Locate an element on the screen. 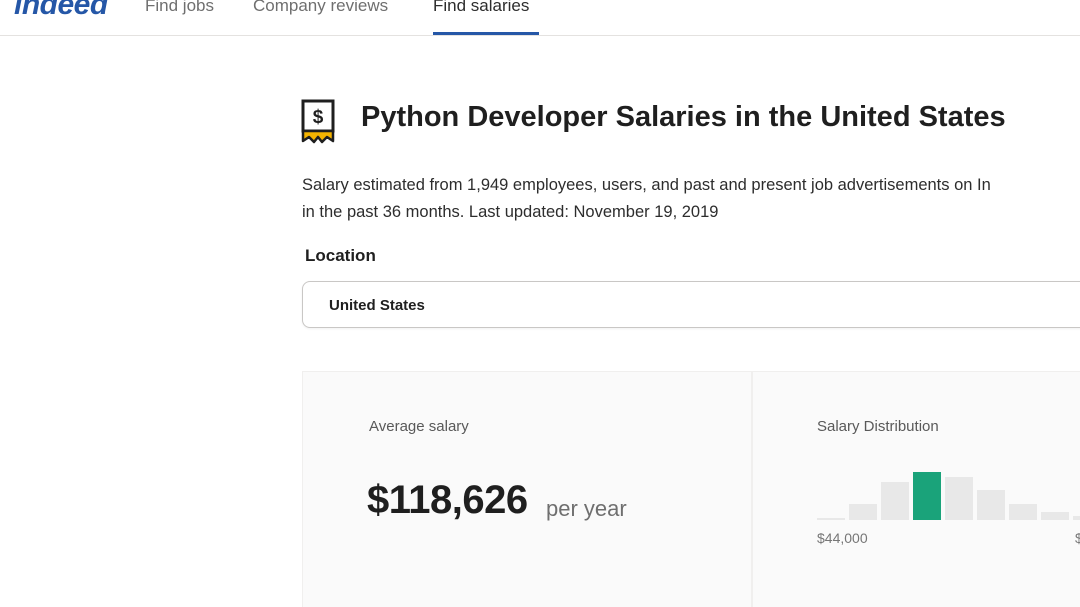 The image size is (1080, 607). average-salary-label: Average salary is located at coordinates (419, 426).